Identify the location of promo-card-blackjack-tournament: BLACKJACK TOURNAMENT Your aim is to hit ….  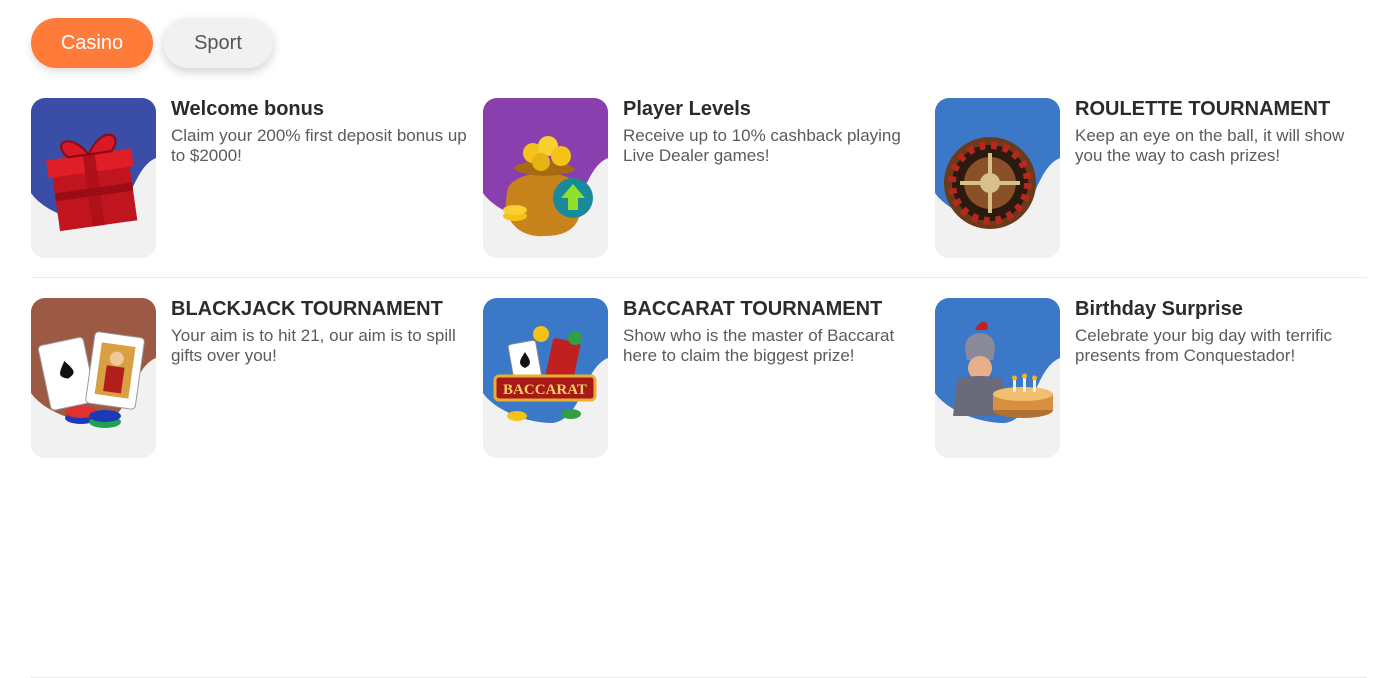
(251, 378).